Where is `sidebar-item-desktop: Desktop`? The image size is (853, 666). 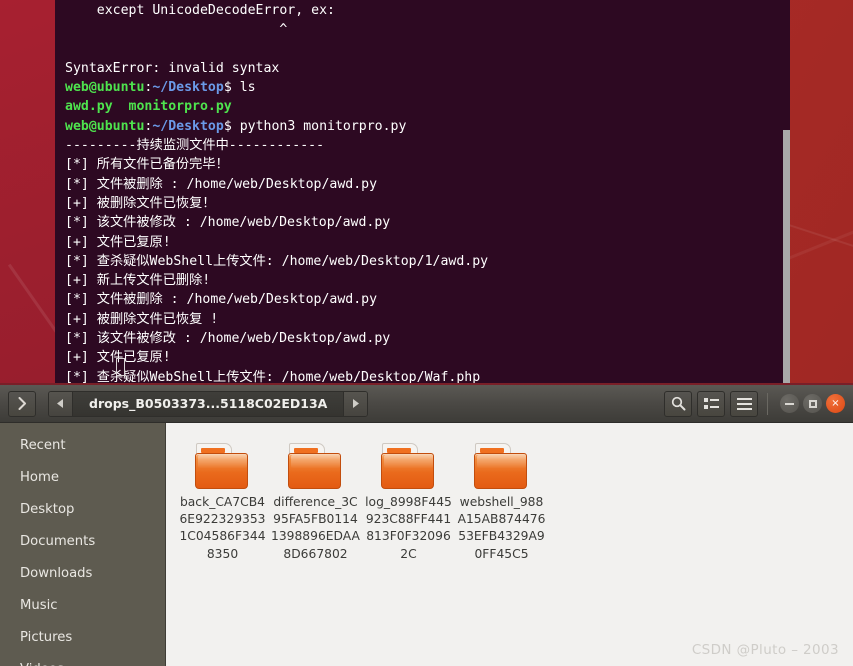
sidebar-item-desktop: Desktop is located at coordinates (82, 509).